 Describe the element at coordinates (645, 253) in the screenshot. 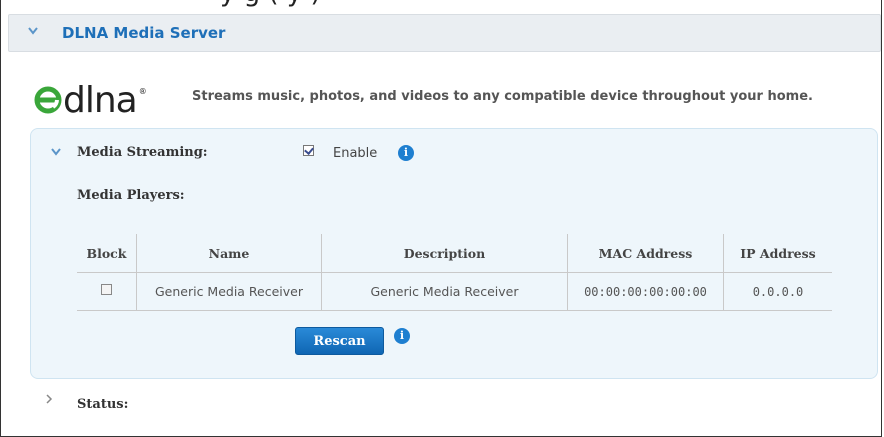

I see `column-header-mac: MAC Address` at that location.